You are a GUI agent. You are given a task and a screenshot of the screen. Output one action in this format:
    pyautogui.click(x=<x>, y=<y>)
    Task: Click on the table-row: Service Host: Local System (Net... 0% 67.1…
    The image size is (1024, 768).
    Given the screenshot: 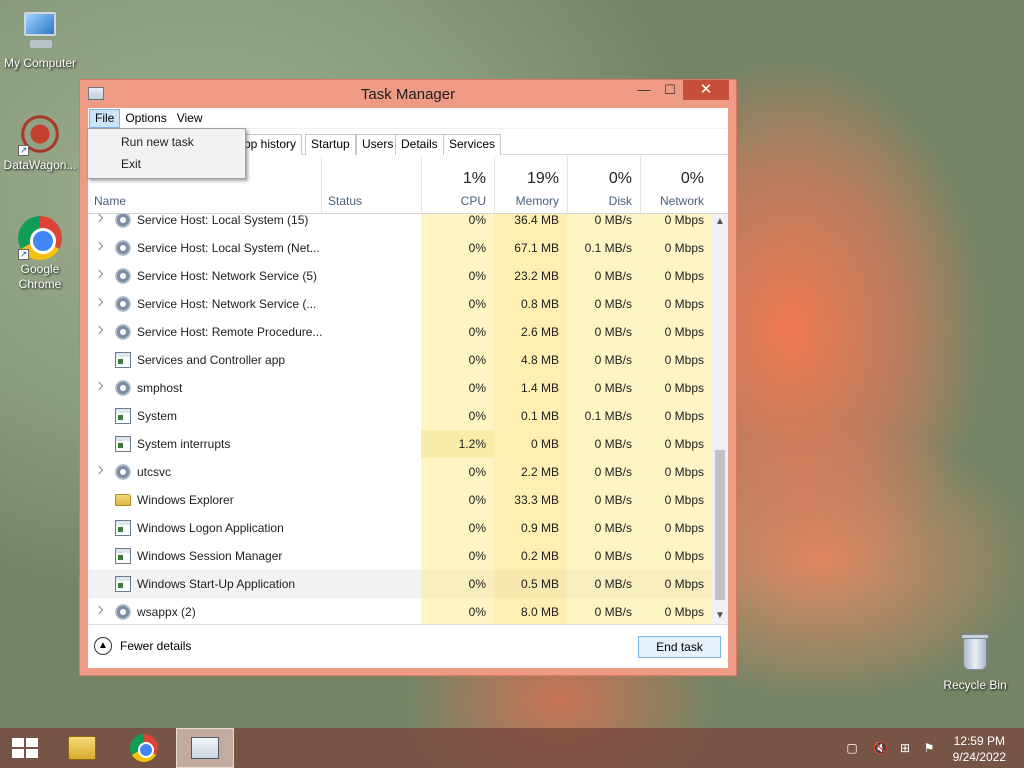 What is the action you would take?
    pyautogui.click(x=400, y=248)
    